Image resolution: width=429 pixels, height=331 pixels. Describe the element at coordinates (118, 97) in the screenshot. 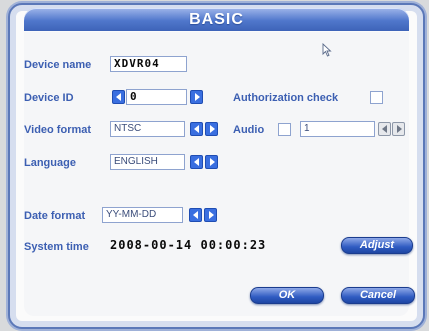

I see `device-id-decrement-button` at that location.